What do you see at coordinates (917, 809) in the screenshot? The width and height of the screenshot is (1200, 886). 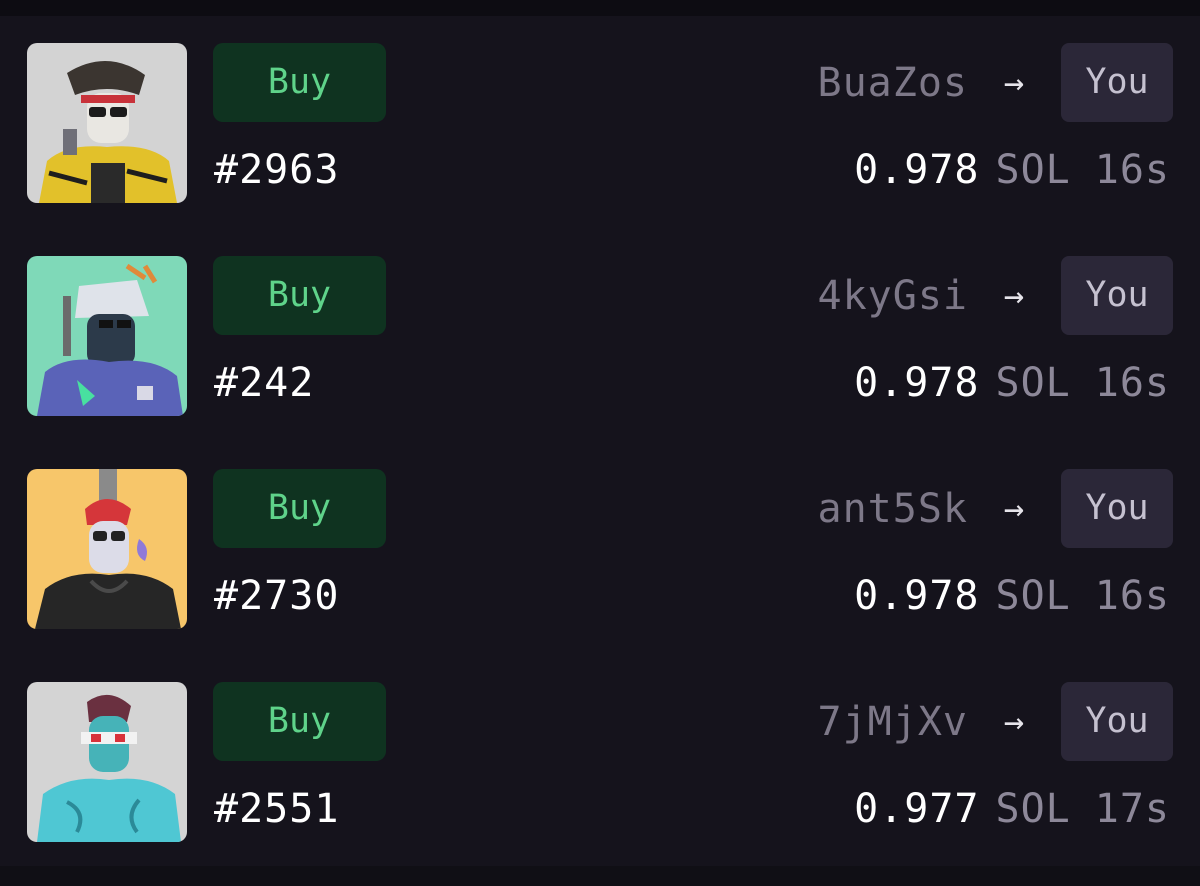 I see `price-value: 0.977` at bounding box center [917, 809].